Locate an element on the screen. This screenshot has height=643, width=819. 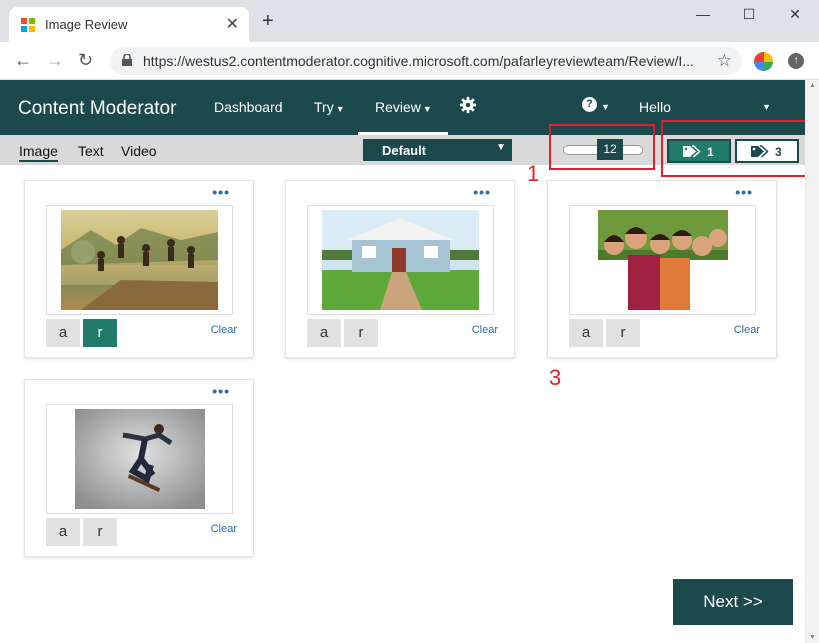
tab-video: Video is located at coordinates (139, 151).